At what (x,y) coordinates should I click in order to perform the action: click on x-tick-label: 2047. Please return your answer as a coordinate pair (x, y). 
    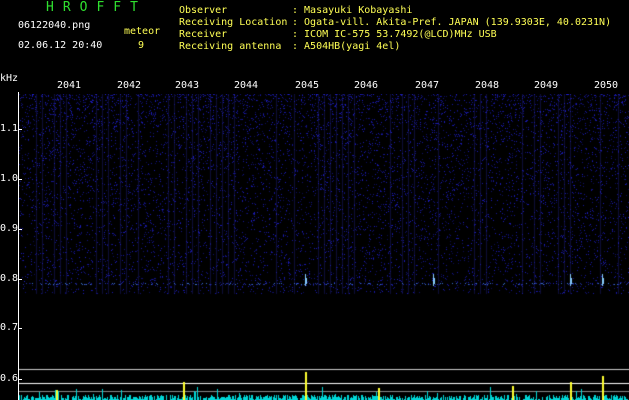
    Looking at the image, I should click on (427, 85).